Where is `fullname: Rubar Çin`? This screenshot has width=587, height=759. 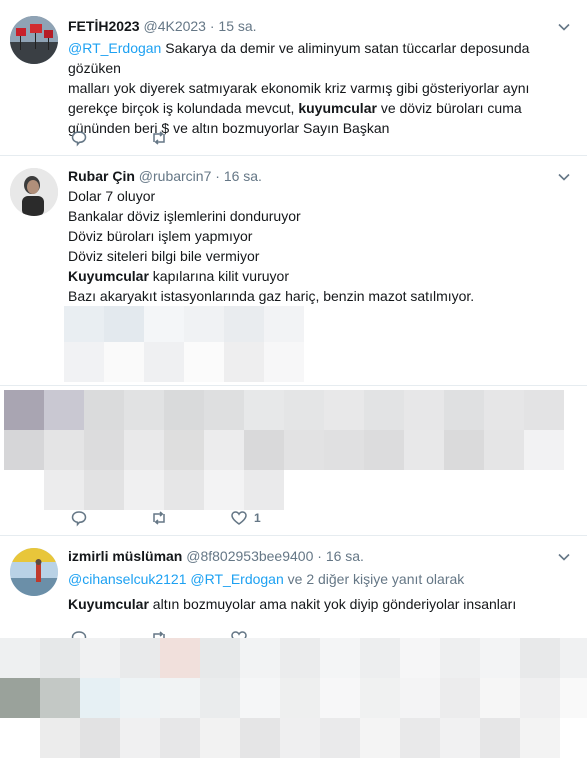 fullname: Rubar Çin is located at coordinates (101, 176).